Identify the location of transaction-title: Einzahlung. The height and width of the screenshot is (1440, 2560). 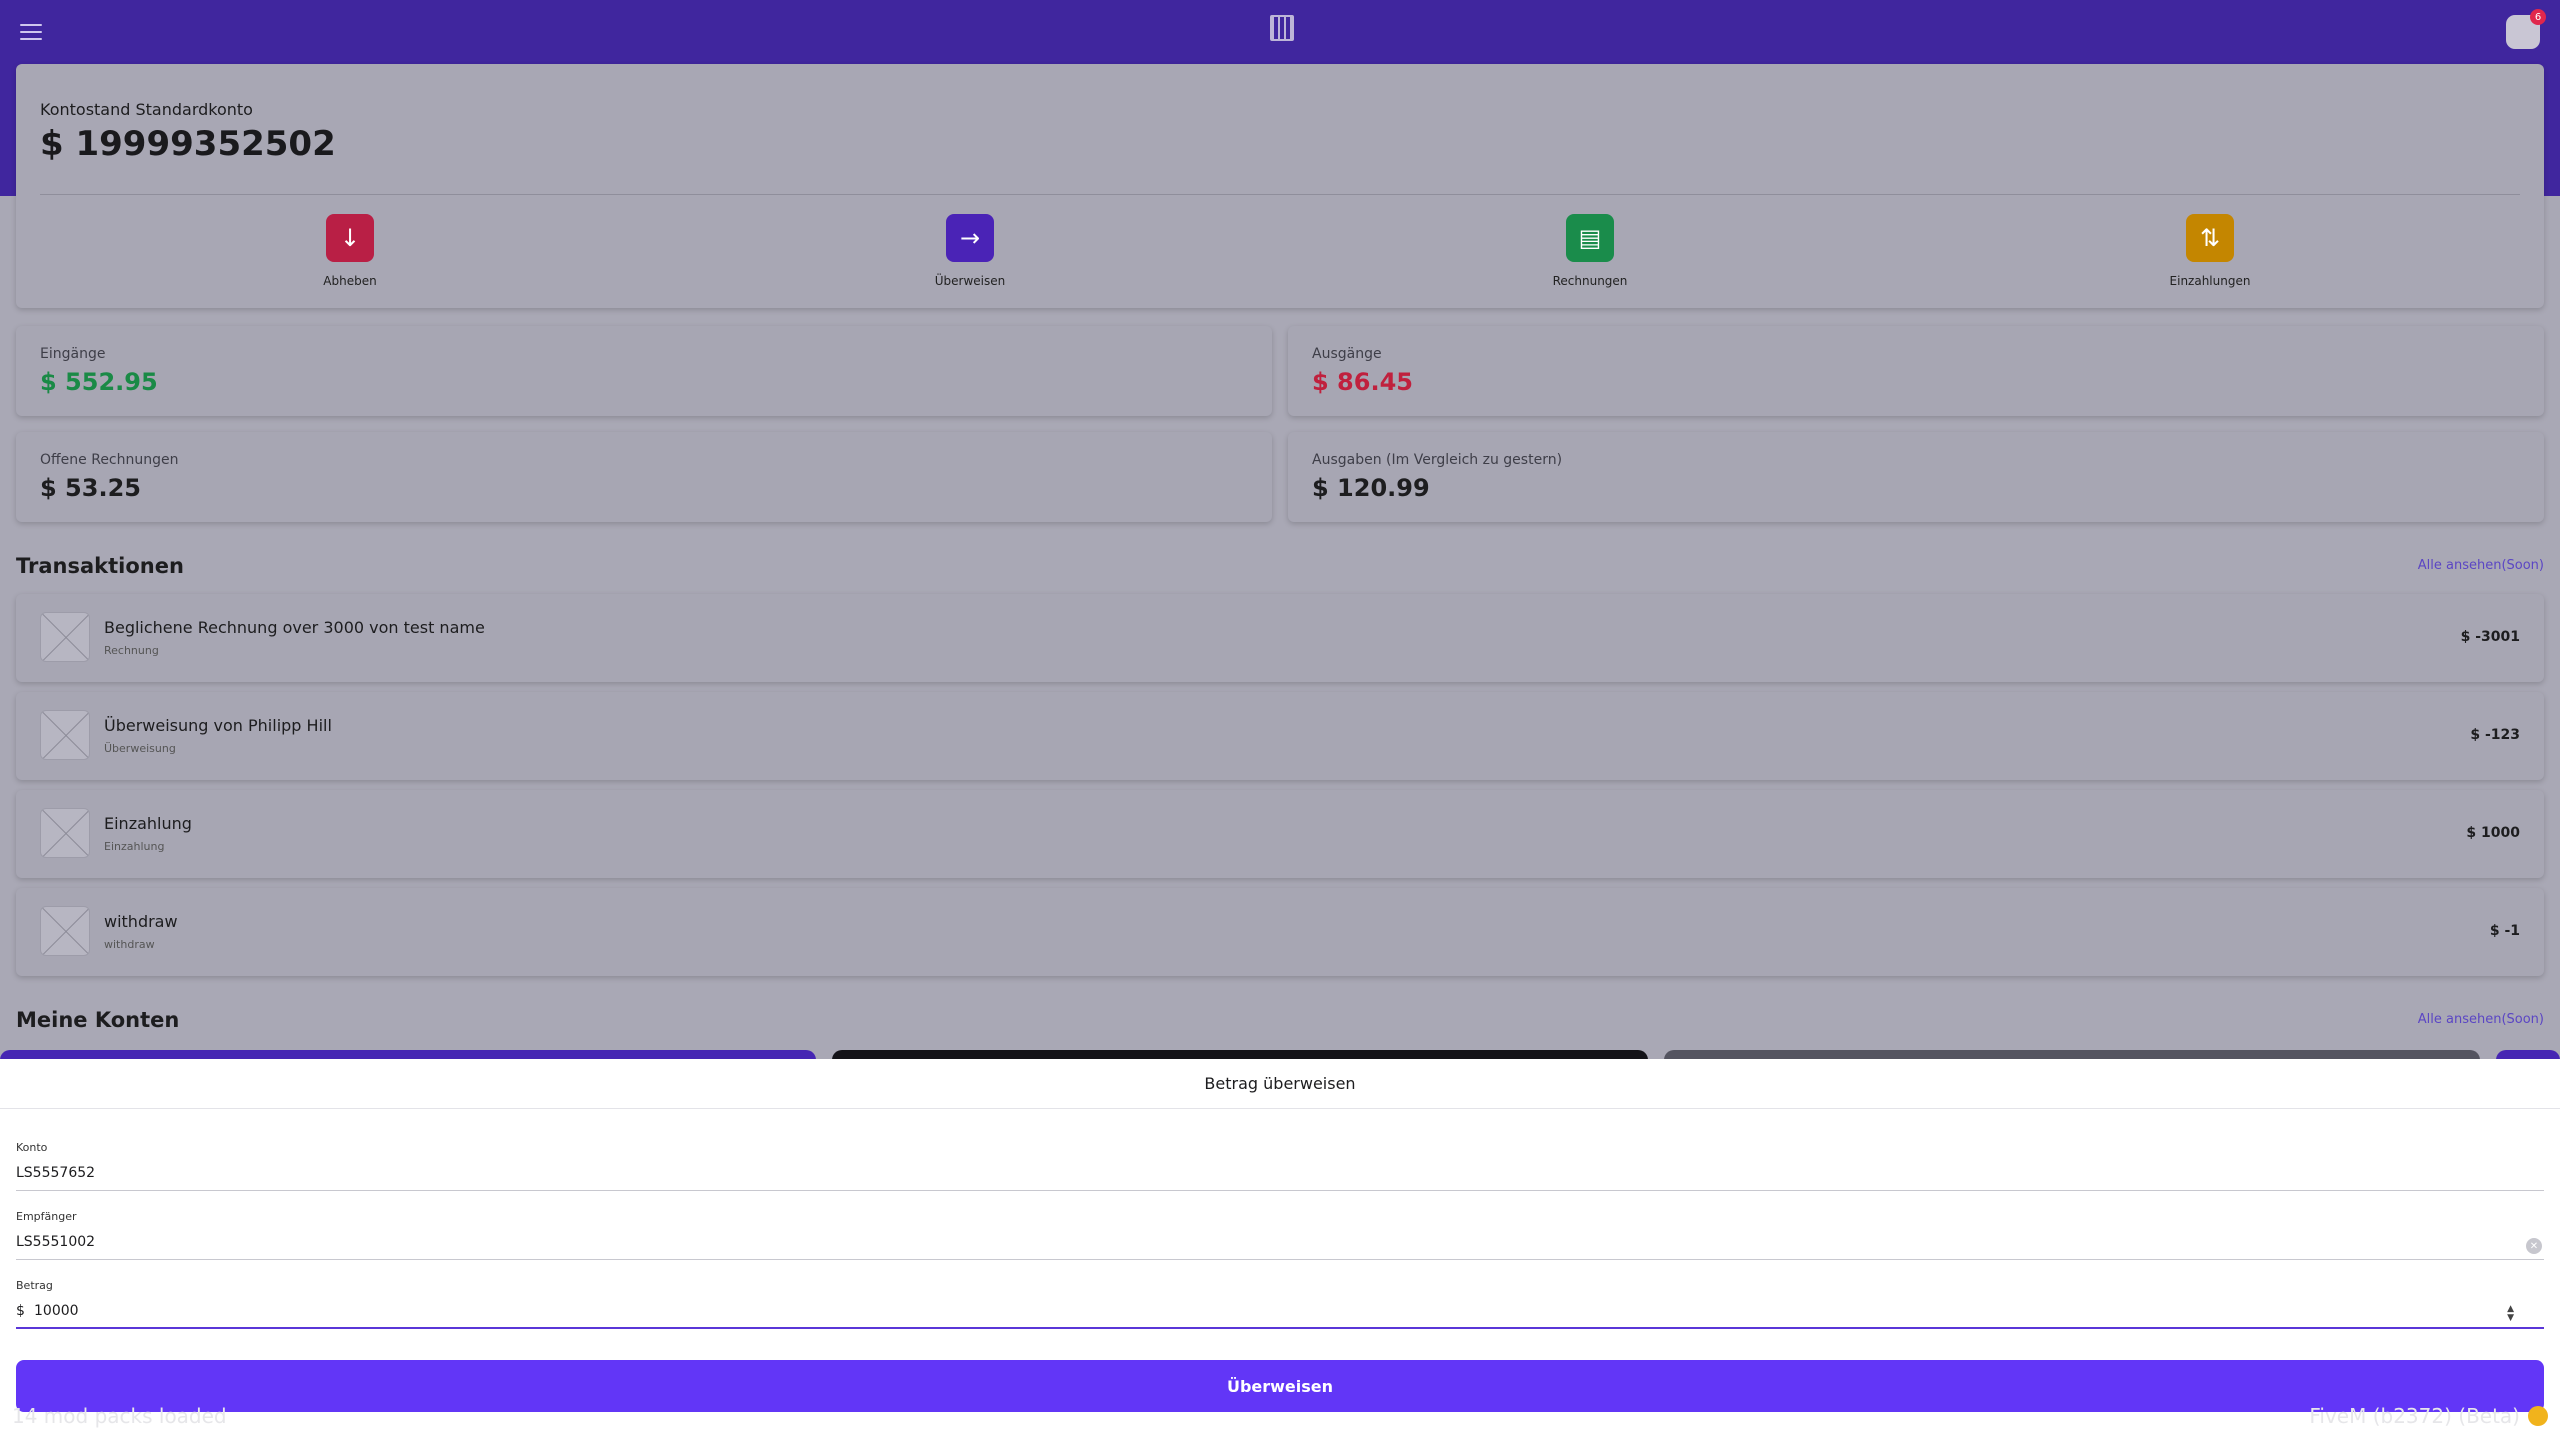
(148, 823).